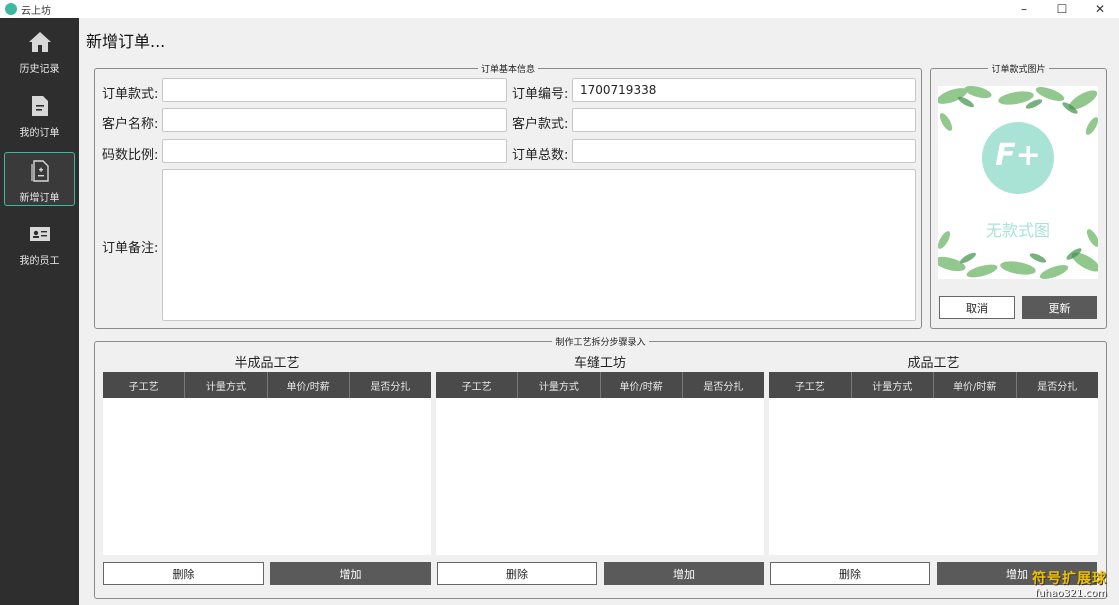 The height and width of the screenshot is (605, 1119). Describe the element at coordinates (744, 120) in the screenshot. I see `customer-style-input` at that location.